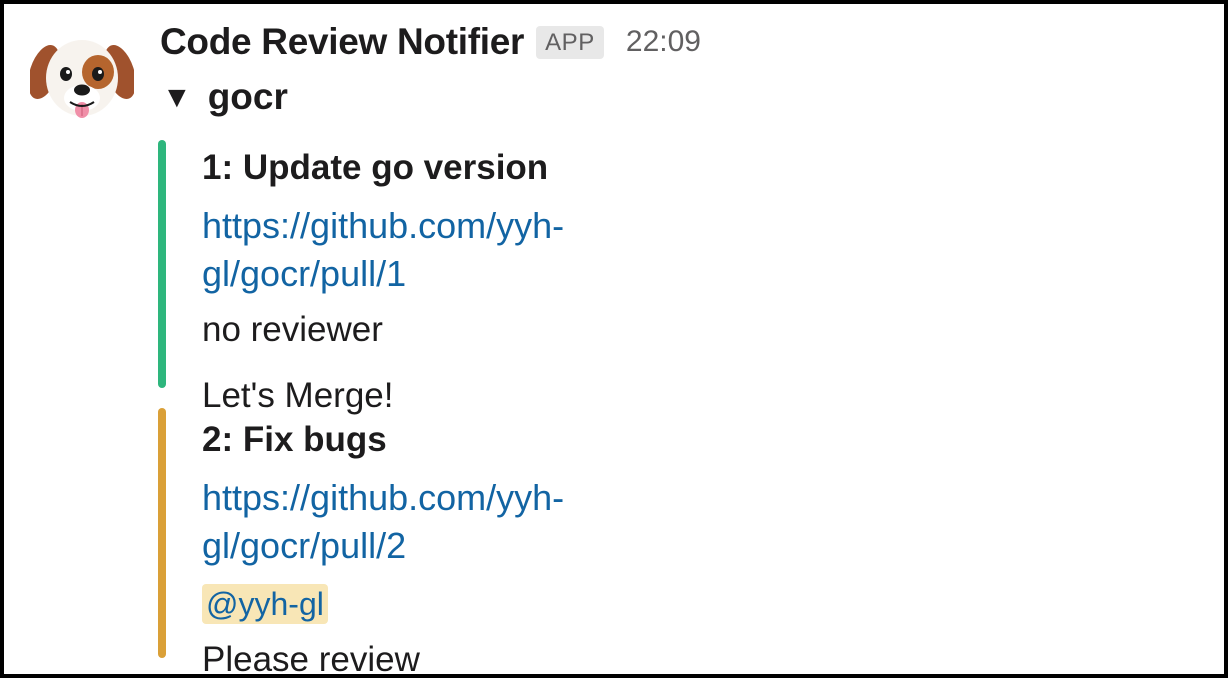  Describe the element at coordinates (294, 439) in the screenshot. I see `pull-request-title: 2: Fix bugs` at that location.